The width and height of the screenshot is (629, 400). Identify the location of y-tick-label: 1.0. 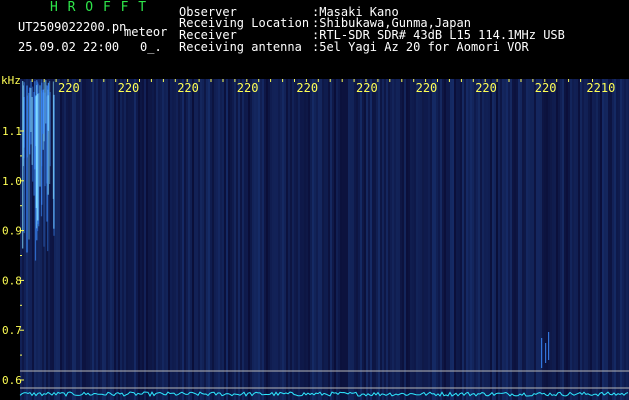
(12, 181).